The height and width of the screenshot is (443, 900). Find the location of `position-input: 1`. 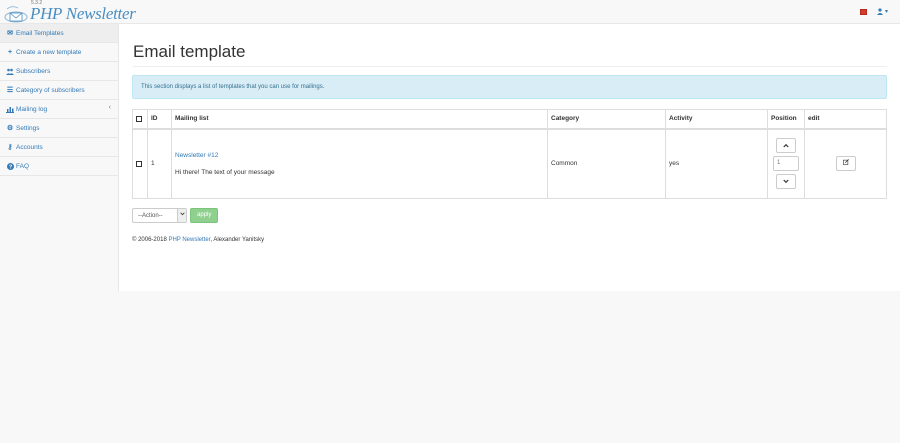

position-input: 1 is located at coordinates (786, 164).